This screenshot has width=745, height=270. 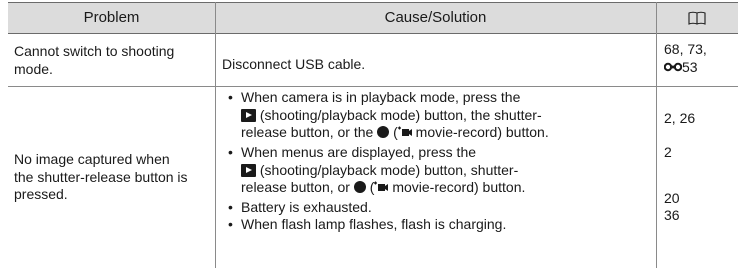 I want to click on page-reference: 68, 73, 53, so click(x=685, y=58).